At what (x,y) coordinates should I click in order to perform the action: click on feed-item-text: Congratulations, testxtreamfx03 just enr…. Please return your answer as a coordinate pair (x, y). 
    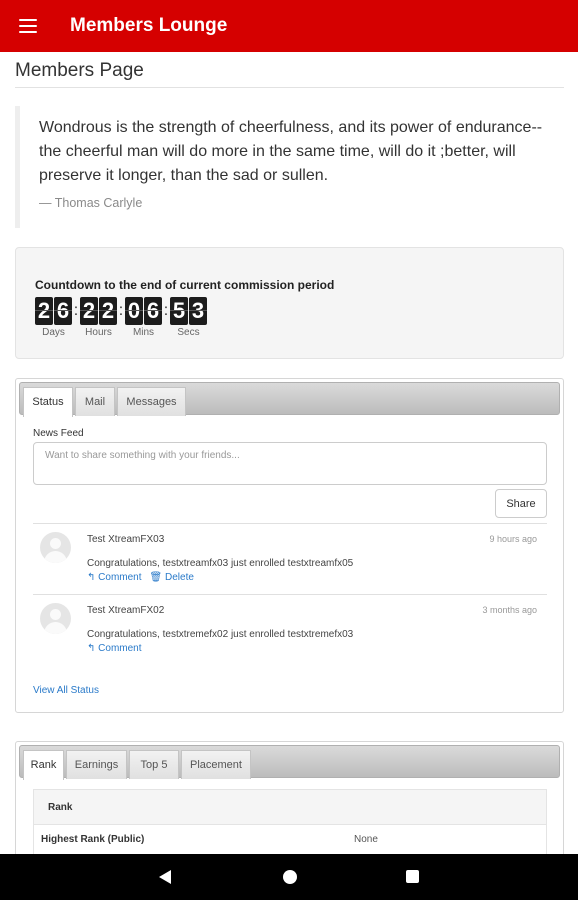
    Looking at the image, I should click on (220, 563).